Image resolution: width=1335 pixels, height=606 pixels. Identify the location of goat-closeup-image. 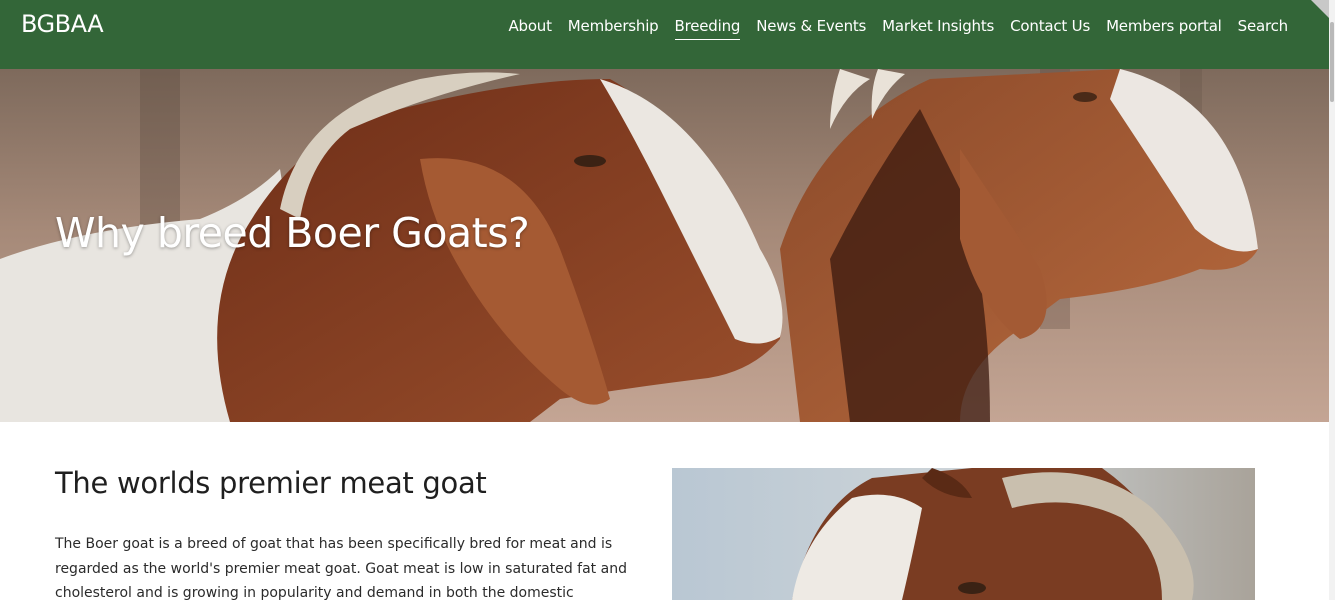
(963, 534).